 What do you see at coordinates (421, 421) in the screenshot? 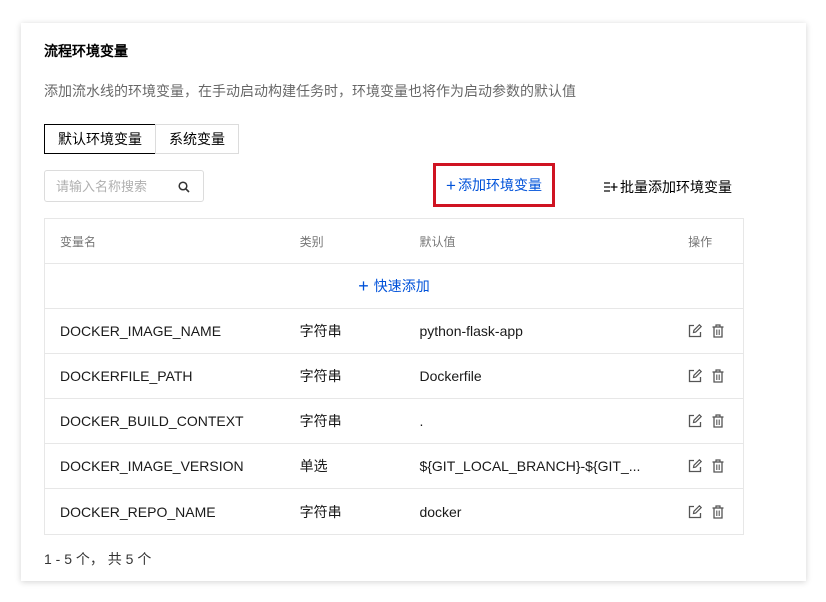
I see `variable-default: .` at bounding box center [421, 421].